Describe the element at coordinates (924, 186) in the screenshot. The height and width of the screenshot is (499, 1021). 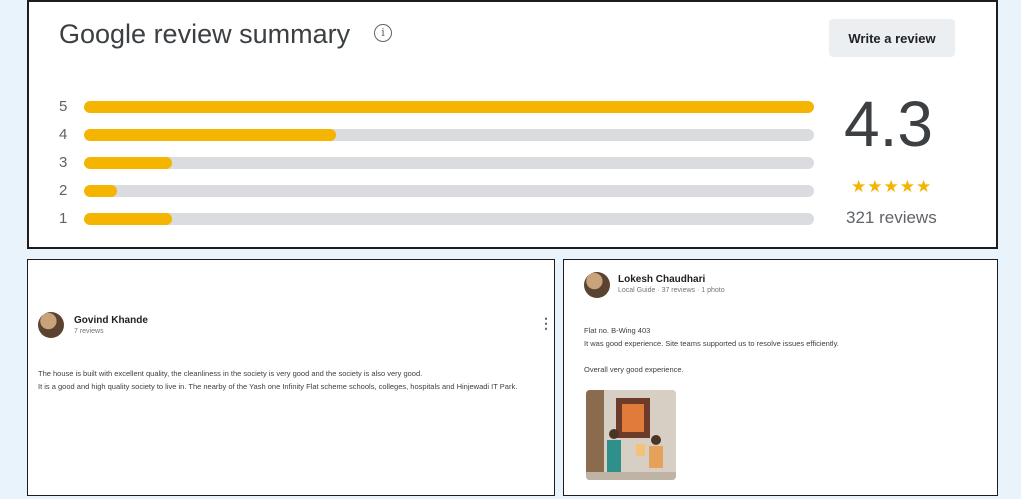
I see `half-star-icon: ★` at that location.